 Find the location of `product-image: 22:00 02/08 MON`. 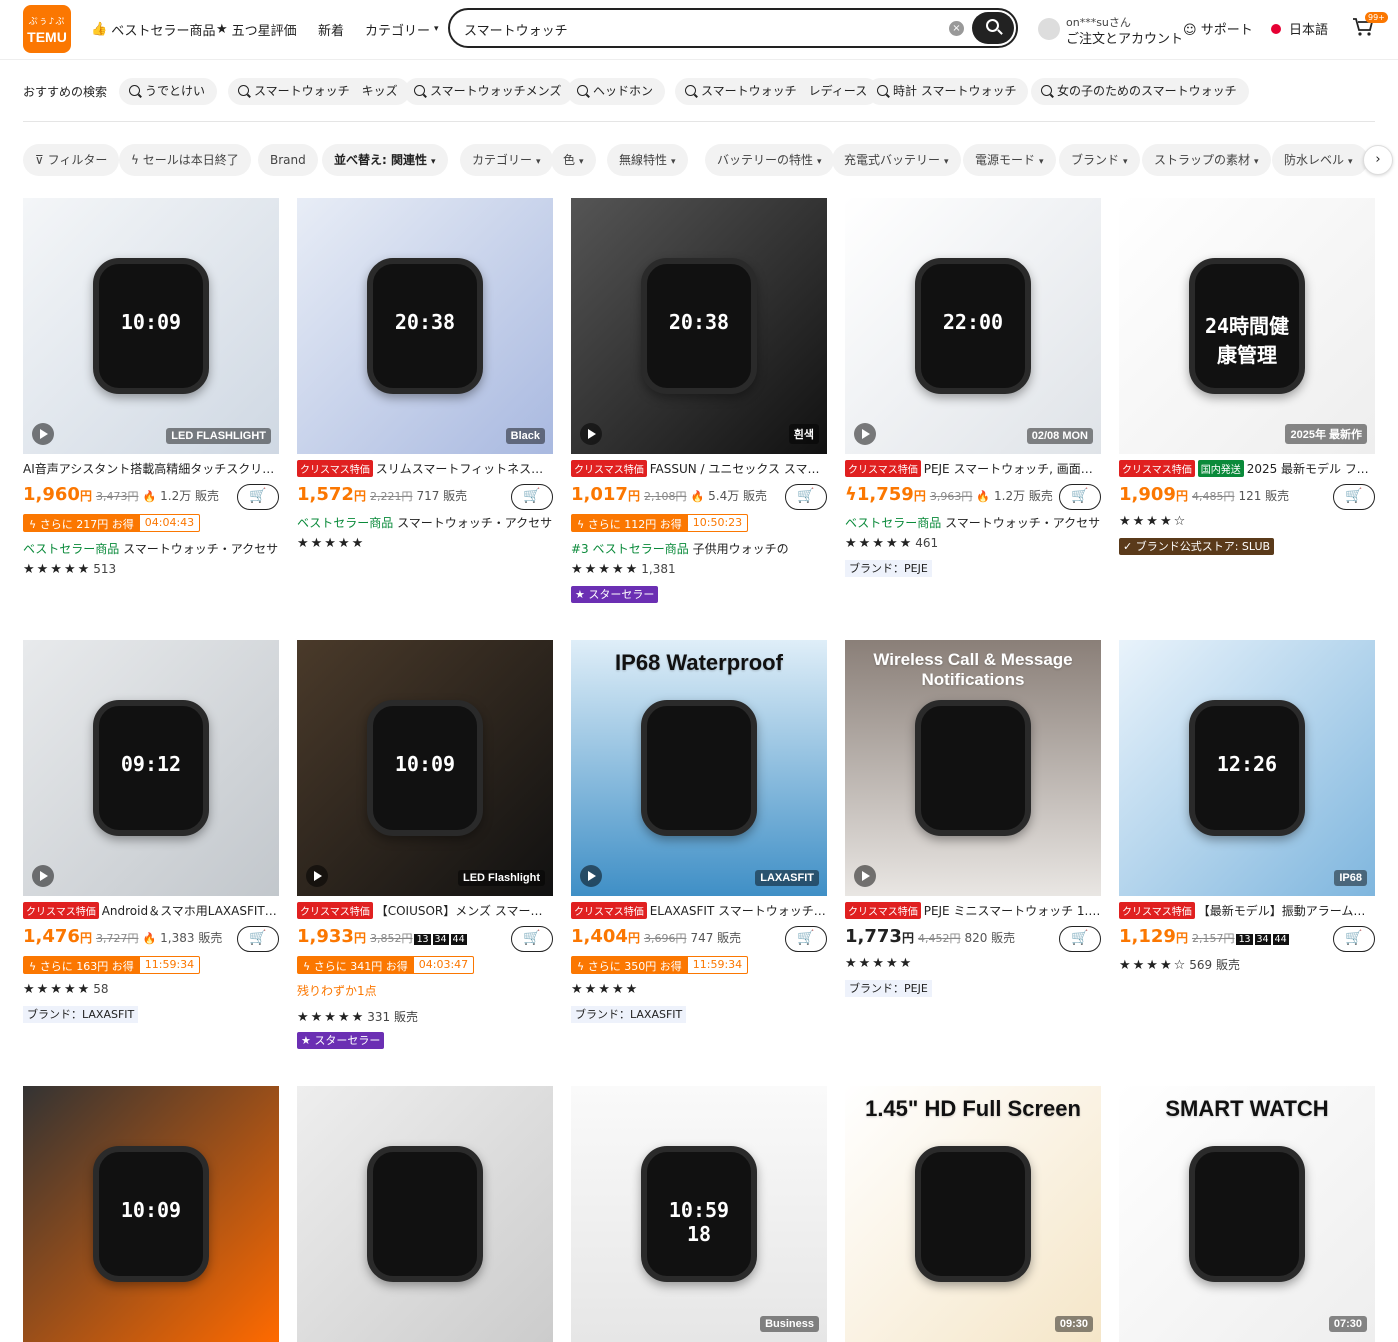

product-image: 22:00 02/08 MON is located at coordinates (973, 326).